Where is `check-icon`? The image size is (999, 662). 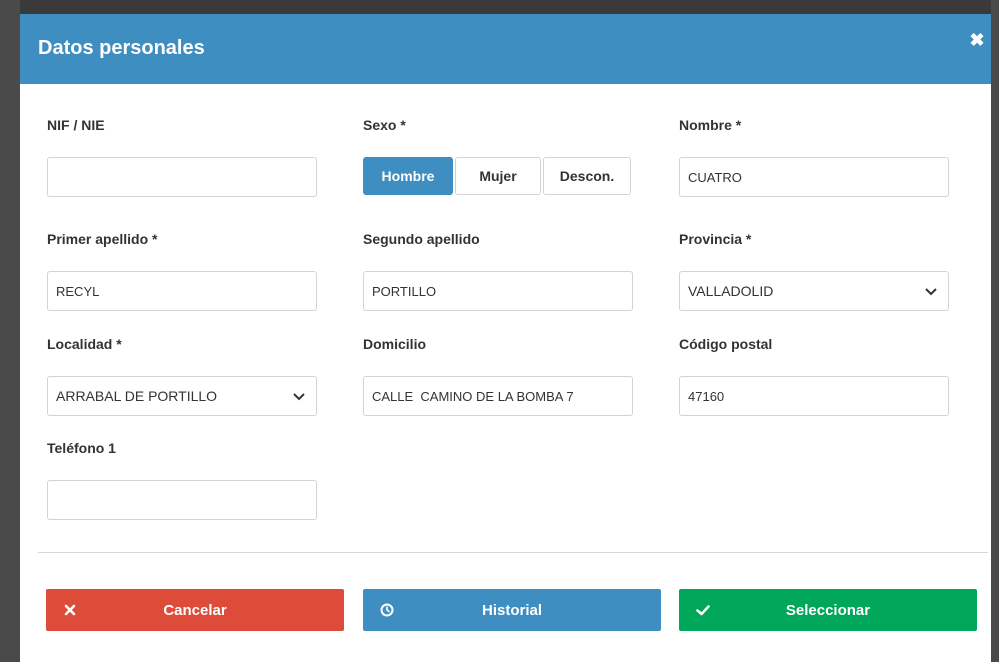
check-icon is located at coordinates (703, 610).